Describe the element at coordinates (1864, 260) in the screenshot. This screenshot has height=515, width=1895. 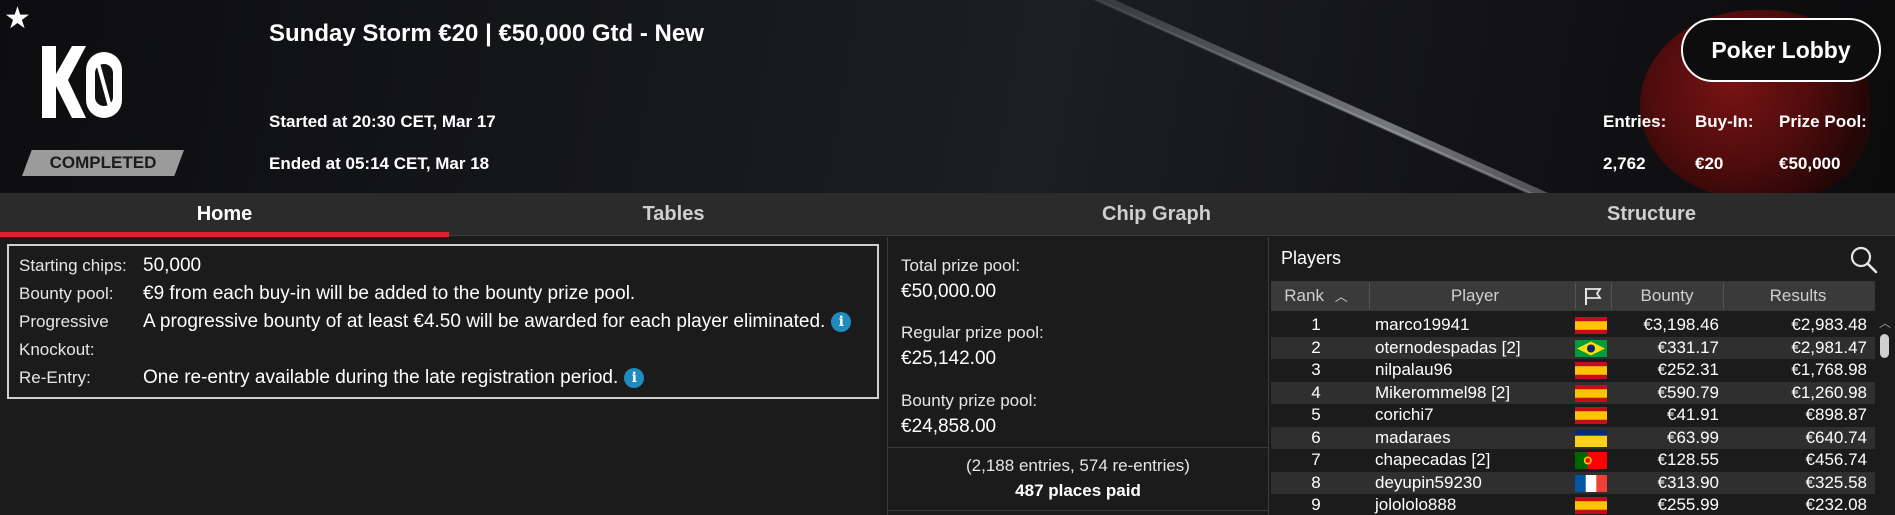
I see `search-icon` at that location.